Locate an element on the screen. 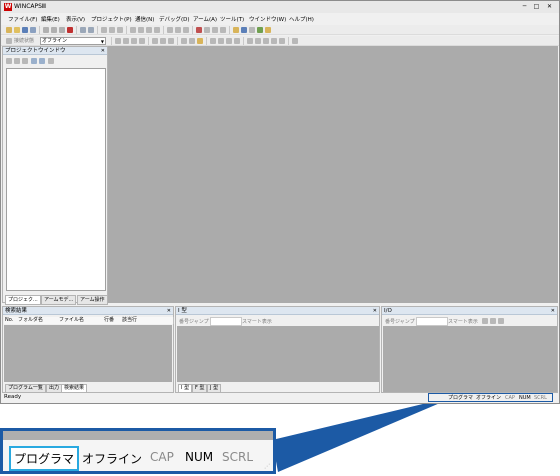 The image size is (560, 476). io-refresh-icon is located at coordinates (493, 321).